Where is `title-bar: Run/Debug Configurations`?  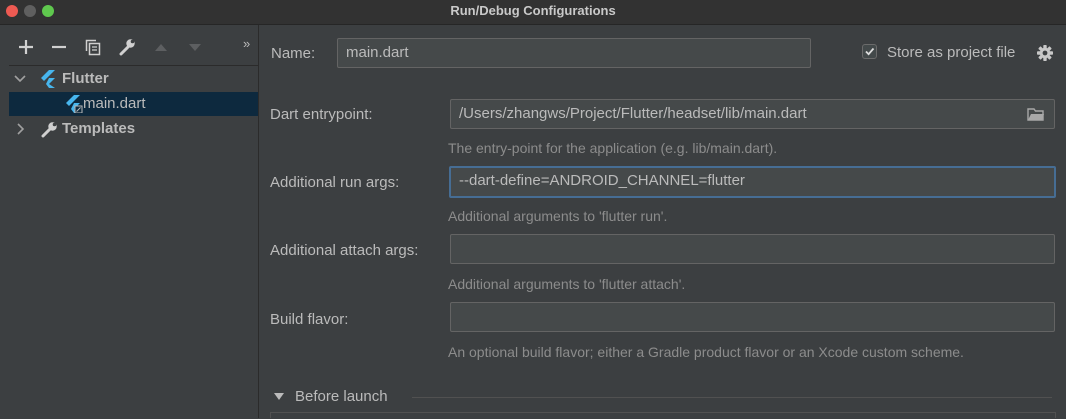 title-bar: Run/Debug Configurations is located at coordinates (533, 12).